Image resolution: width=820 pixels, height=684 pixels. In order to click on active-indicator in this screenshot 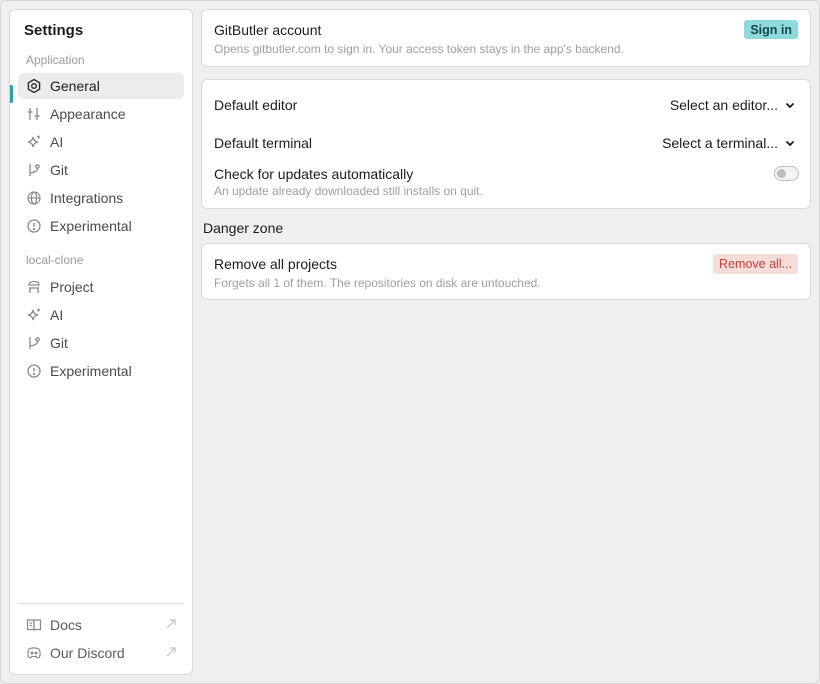, I will do `click(11, 94)`.